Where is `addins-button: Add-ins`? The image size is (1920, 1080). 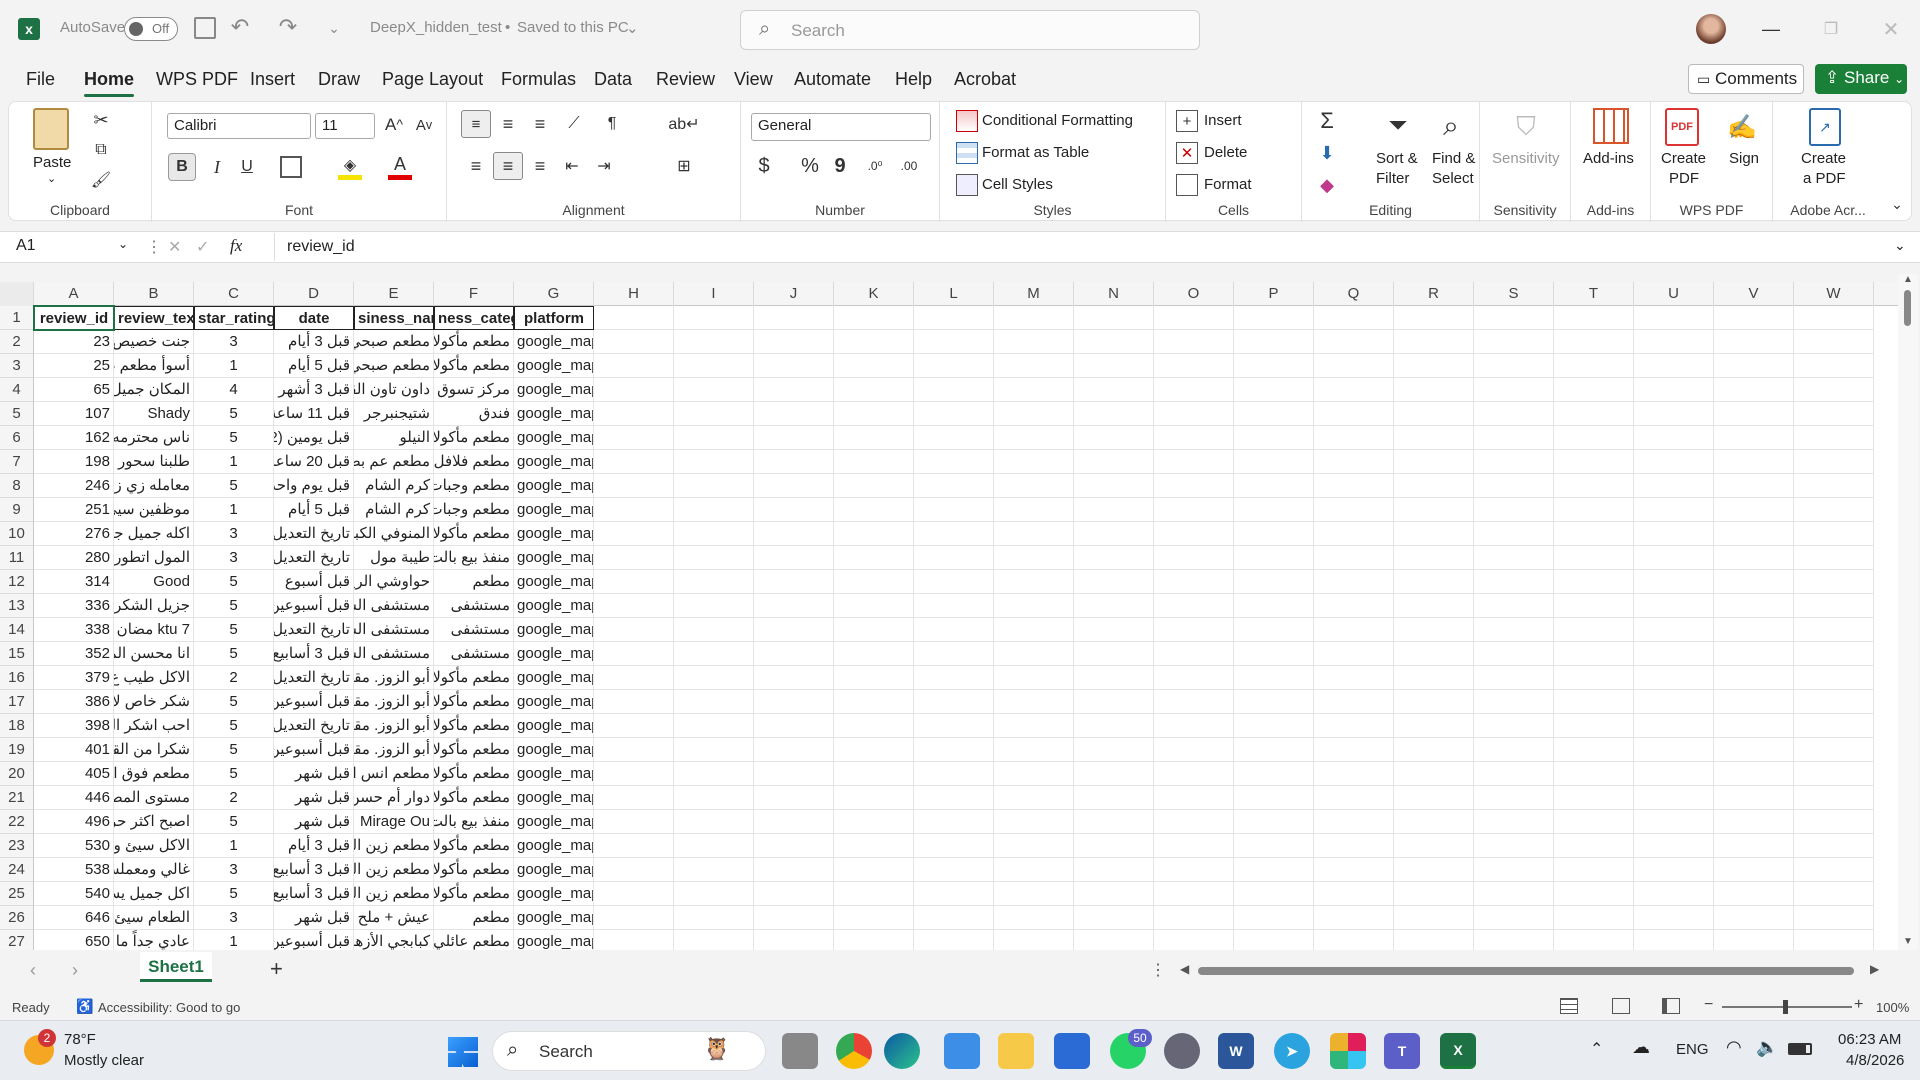 addins-button: Add-ins is located at coordinates (1608, 158).